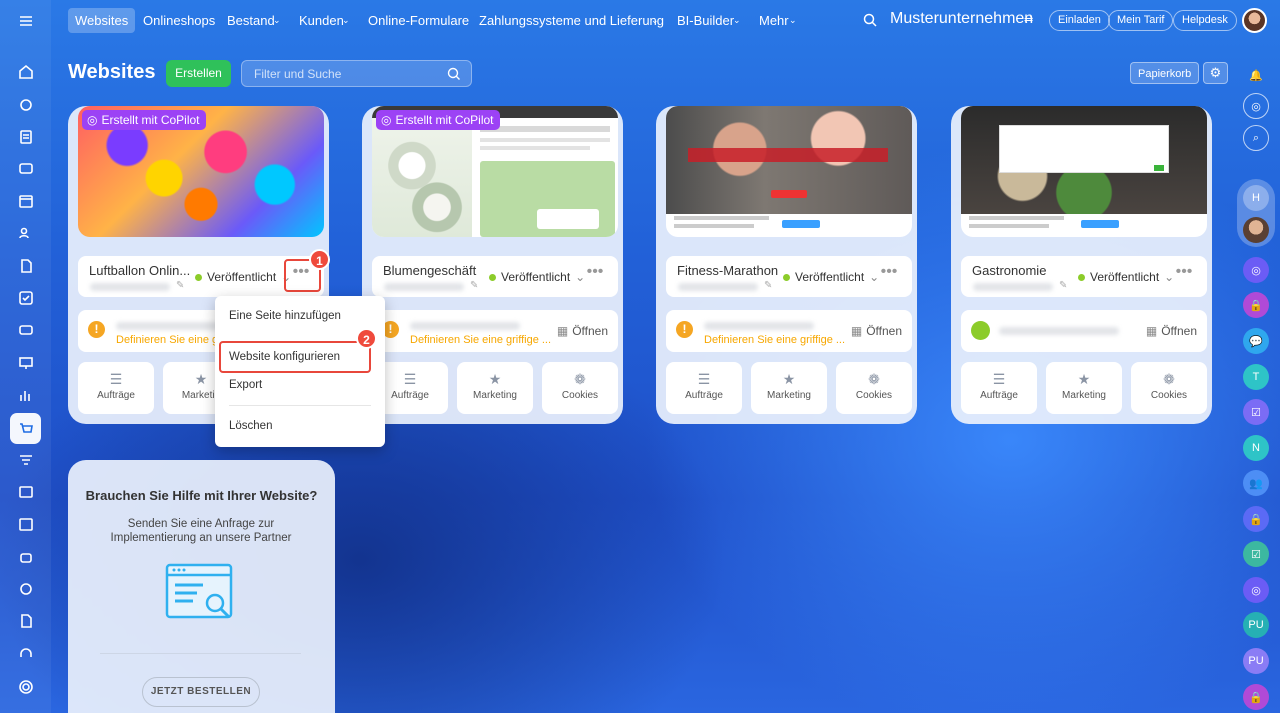 This screenshot has width=1280, height=713. I want to click on tasks-icon, so click(26, 137).